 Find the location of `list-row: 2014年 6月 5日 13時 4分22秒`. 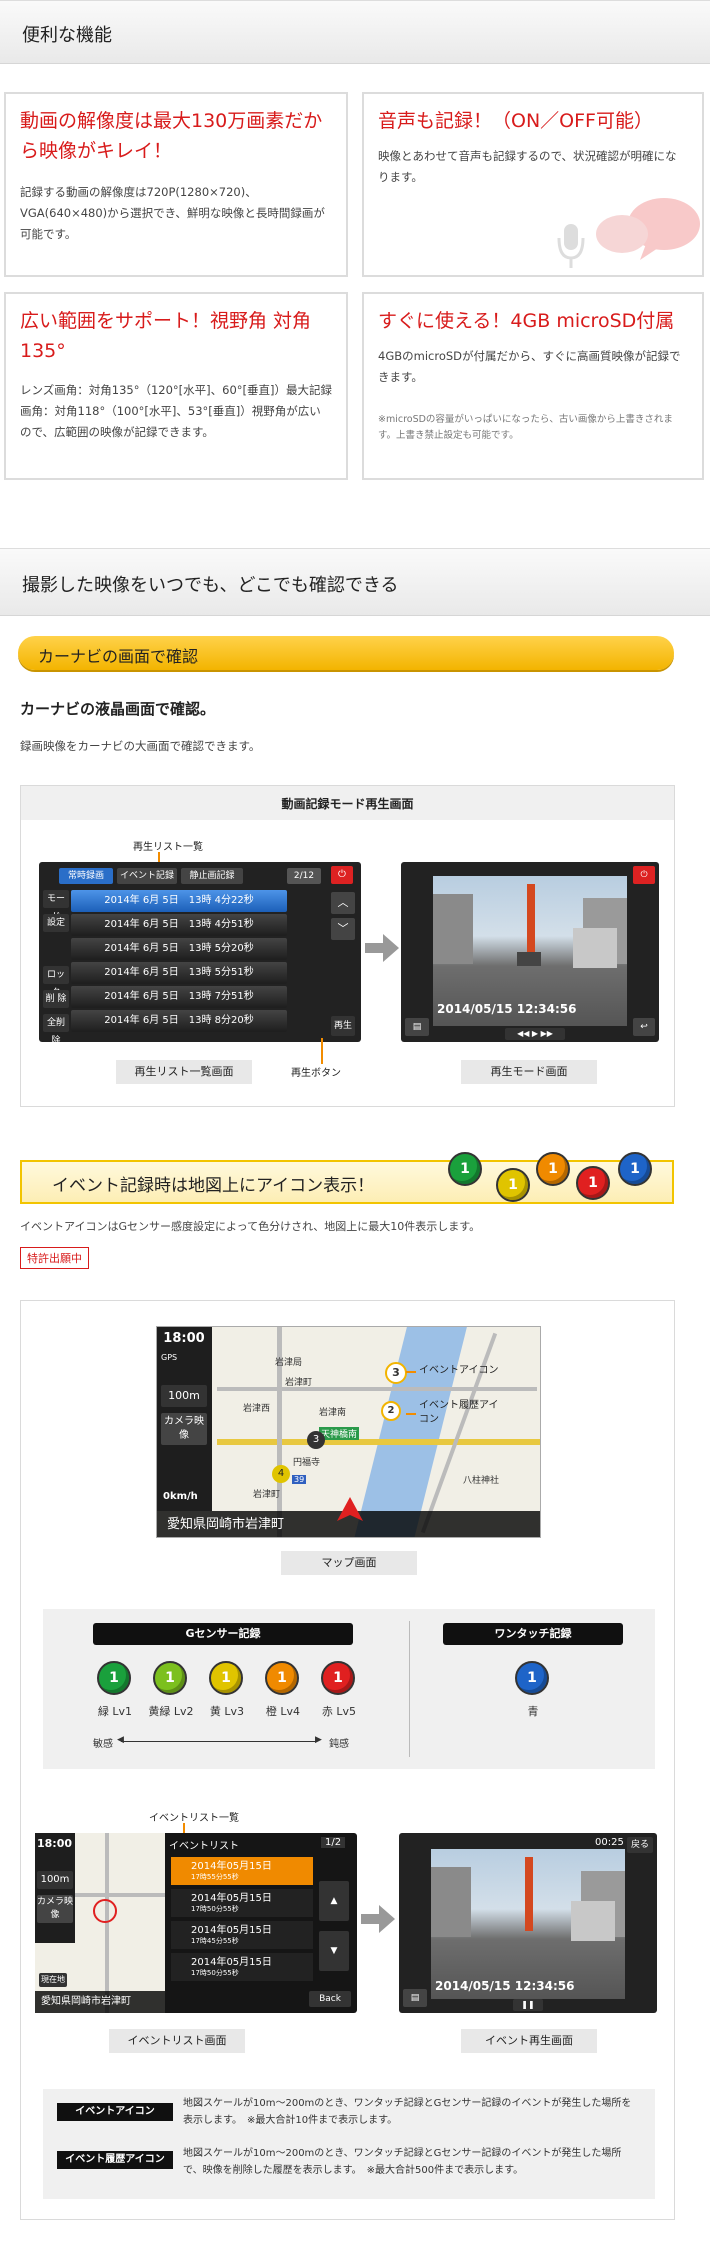

list-row: 2014年 6月 5日 13時 4分22秒 is located at coordinates (179, 901).